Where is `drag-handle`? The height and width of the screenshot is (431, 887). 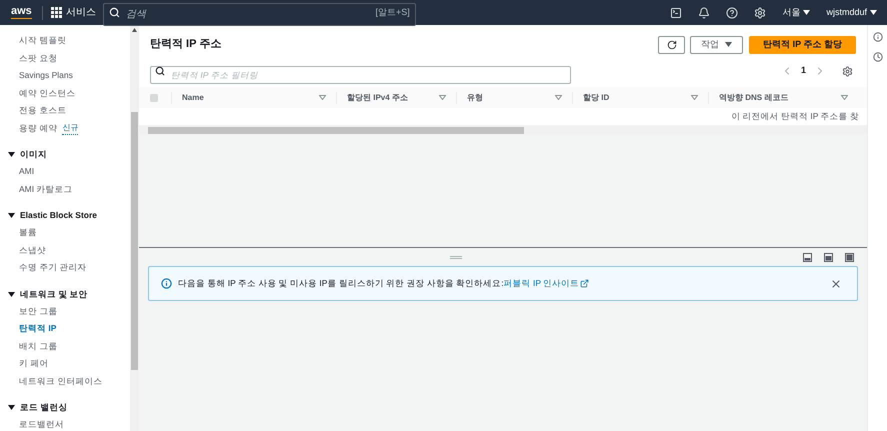 drag-handle is located at coordinates (456, 257).